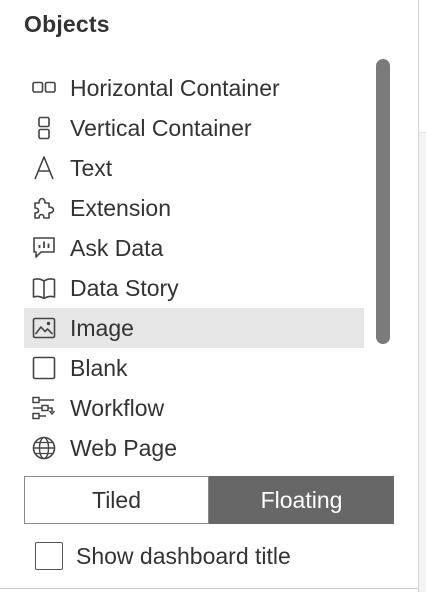 The height and width of the screenshot is (592, 426). Describe the element at coordinates (175, 87) in the screenshot. I see `object-item-label: Horizontal Container` at that location.